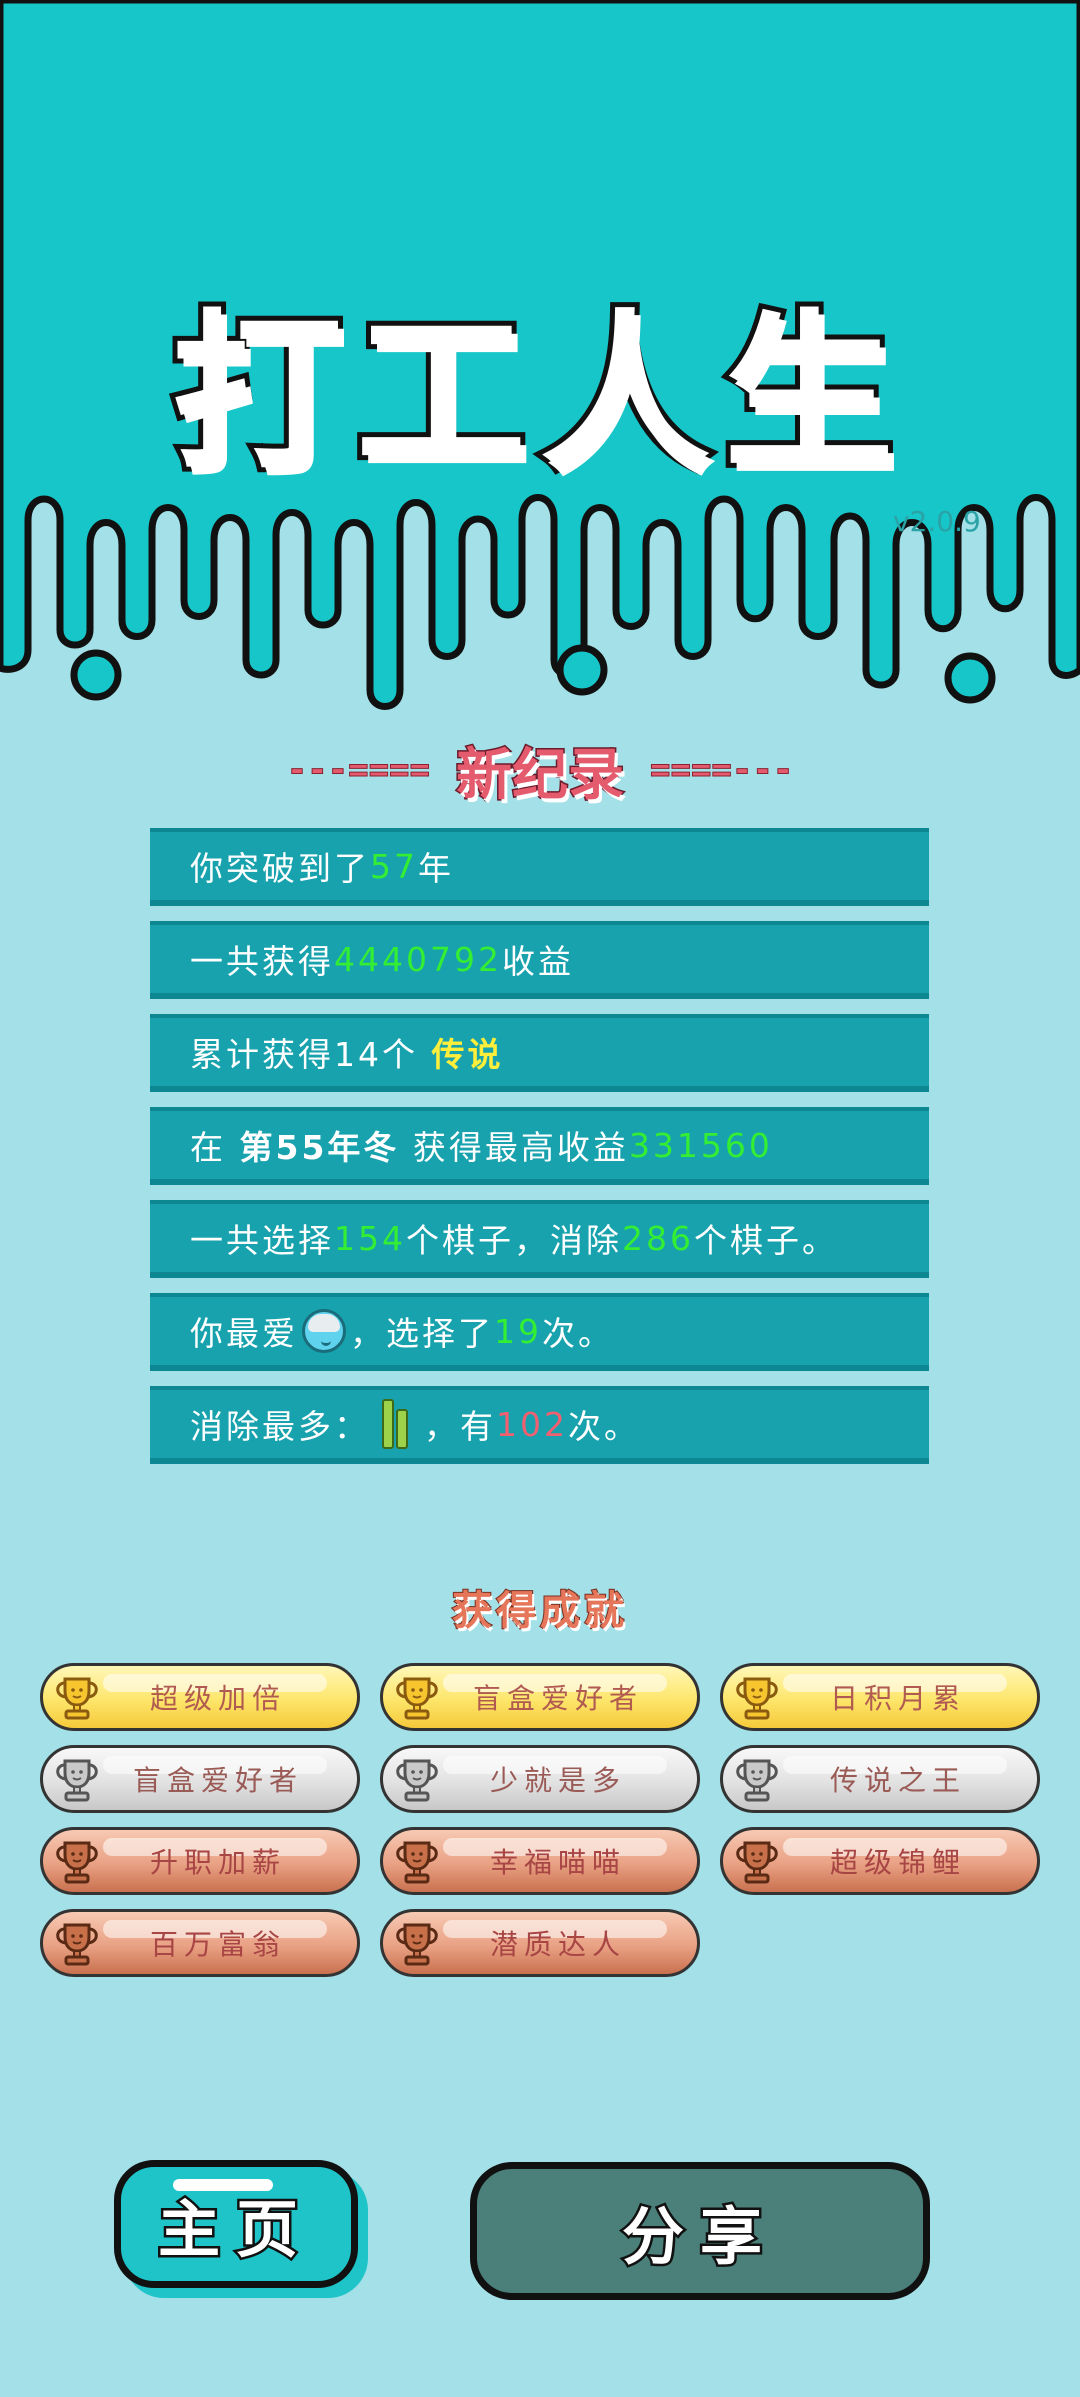  I want to click on stat-value: 331560, so click(700, 1145).